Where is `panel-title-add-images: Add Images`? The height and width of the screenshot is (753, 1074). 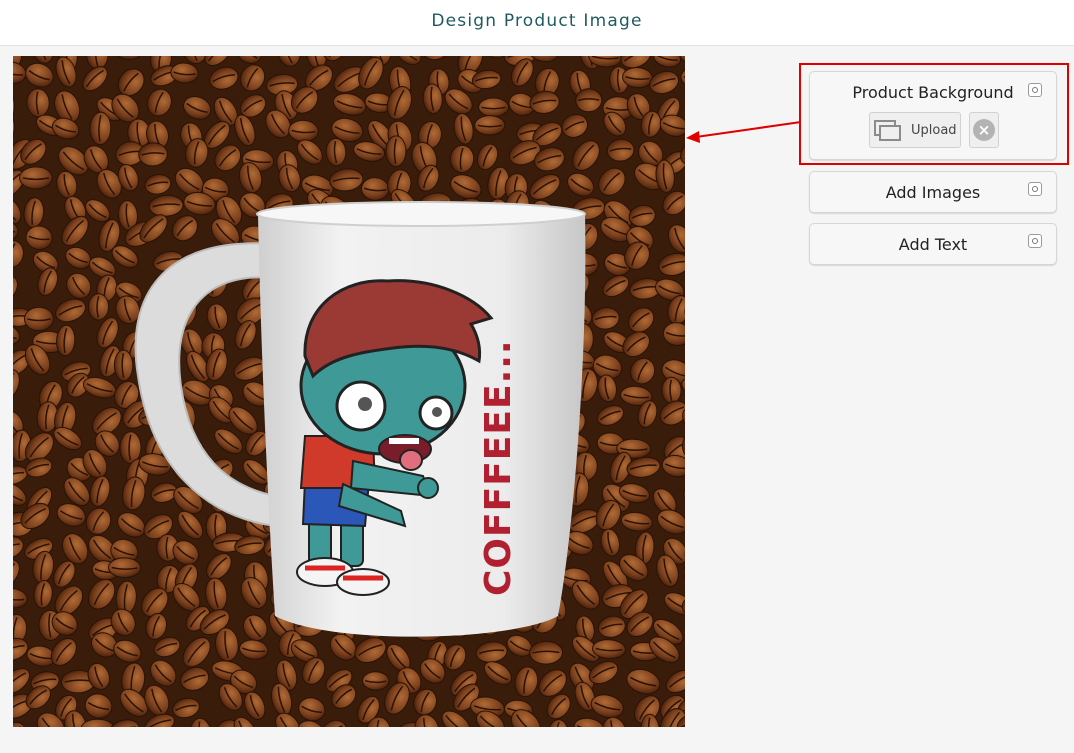
panel-title-add-images: Add Images is located at coordinates (933, 192).